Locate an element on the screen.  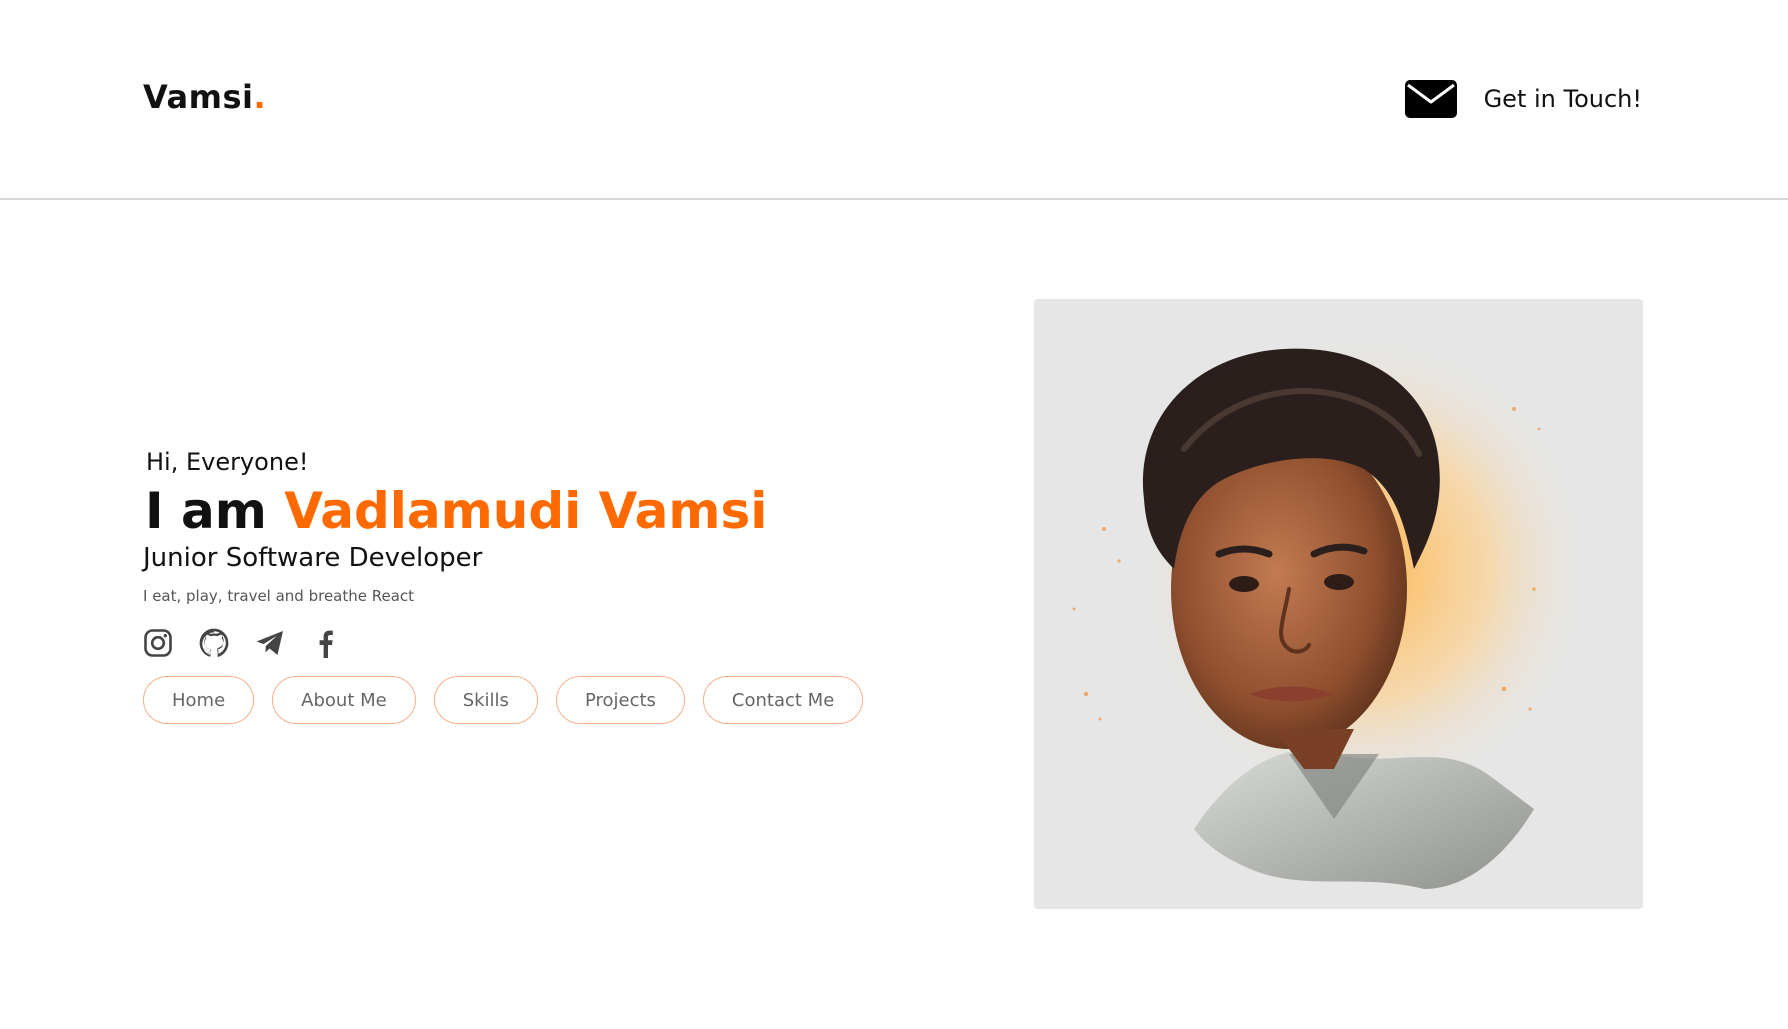
site-logo: Vamsi. is located at coordinates (204, 97).